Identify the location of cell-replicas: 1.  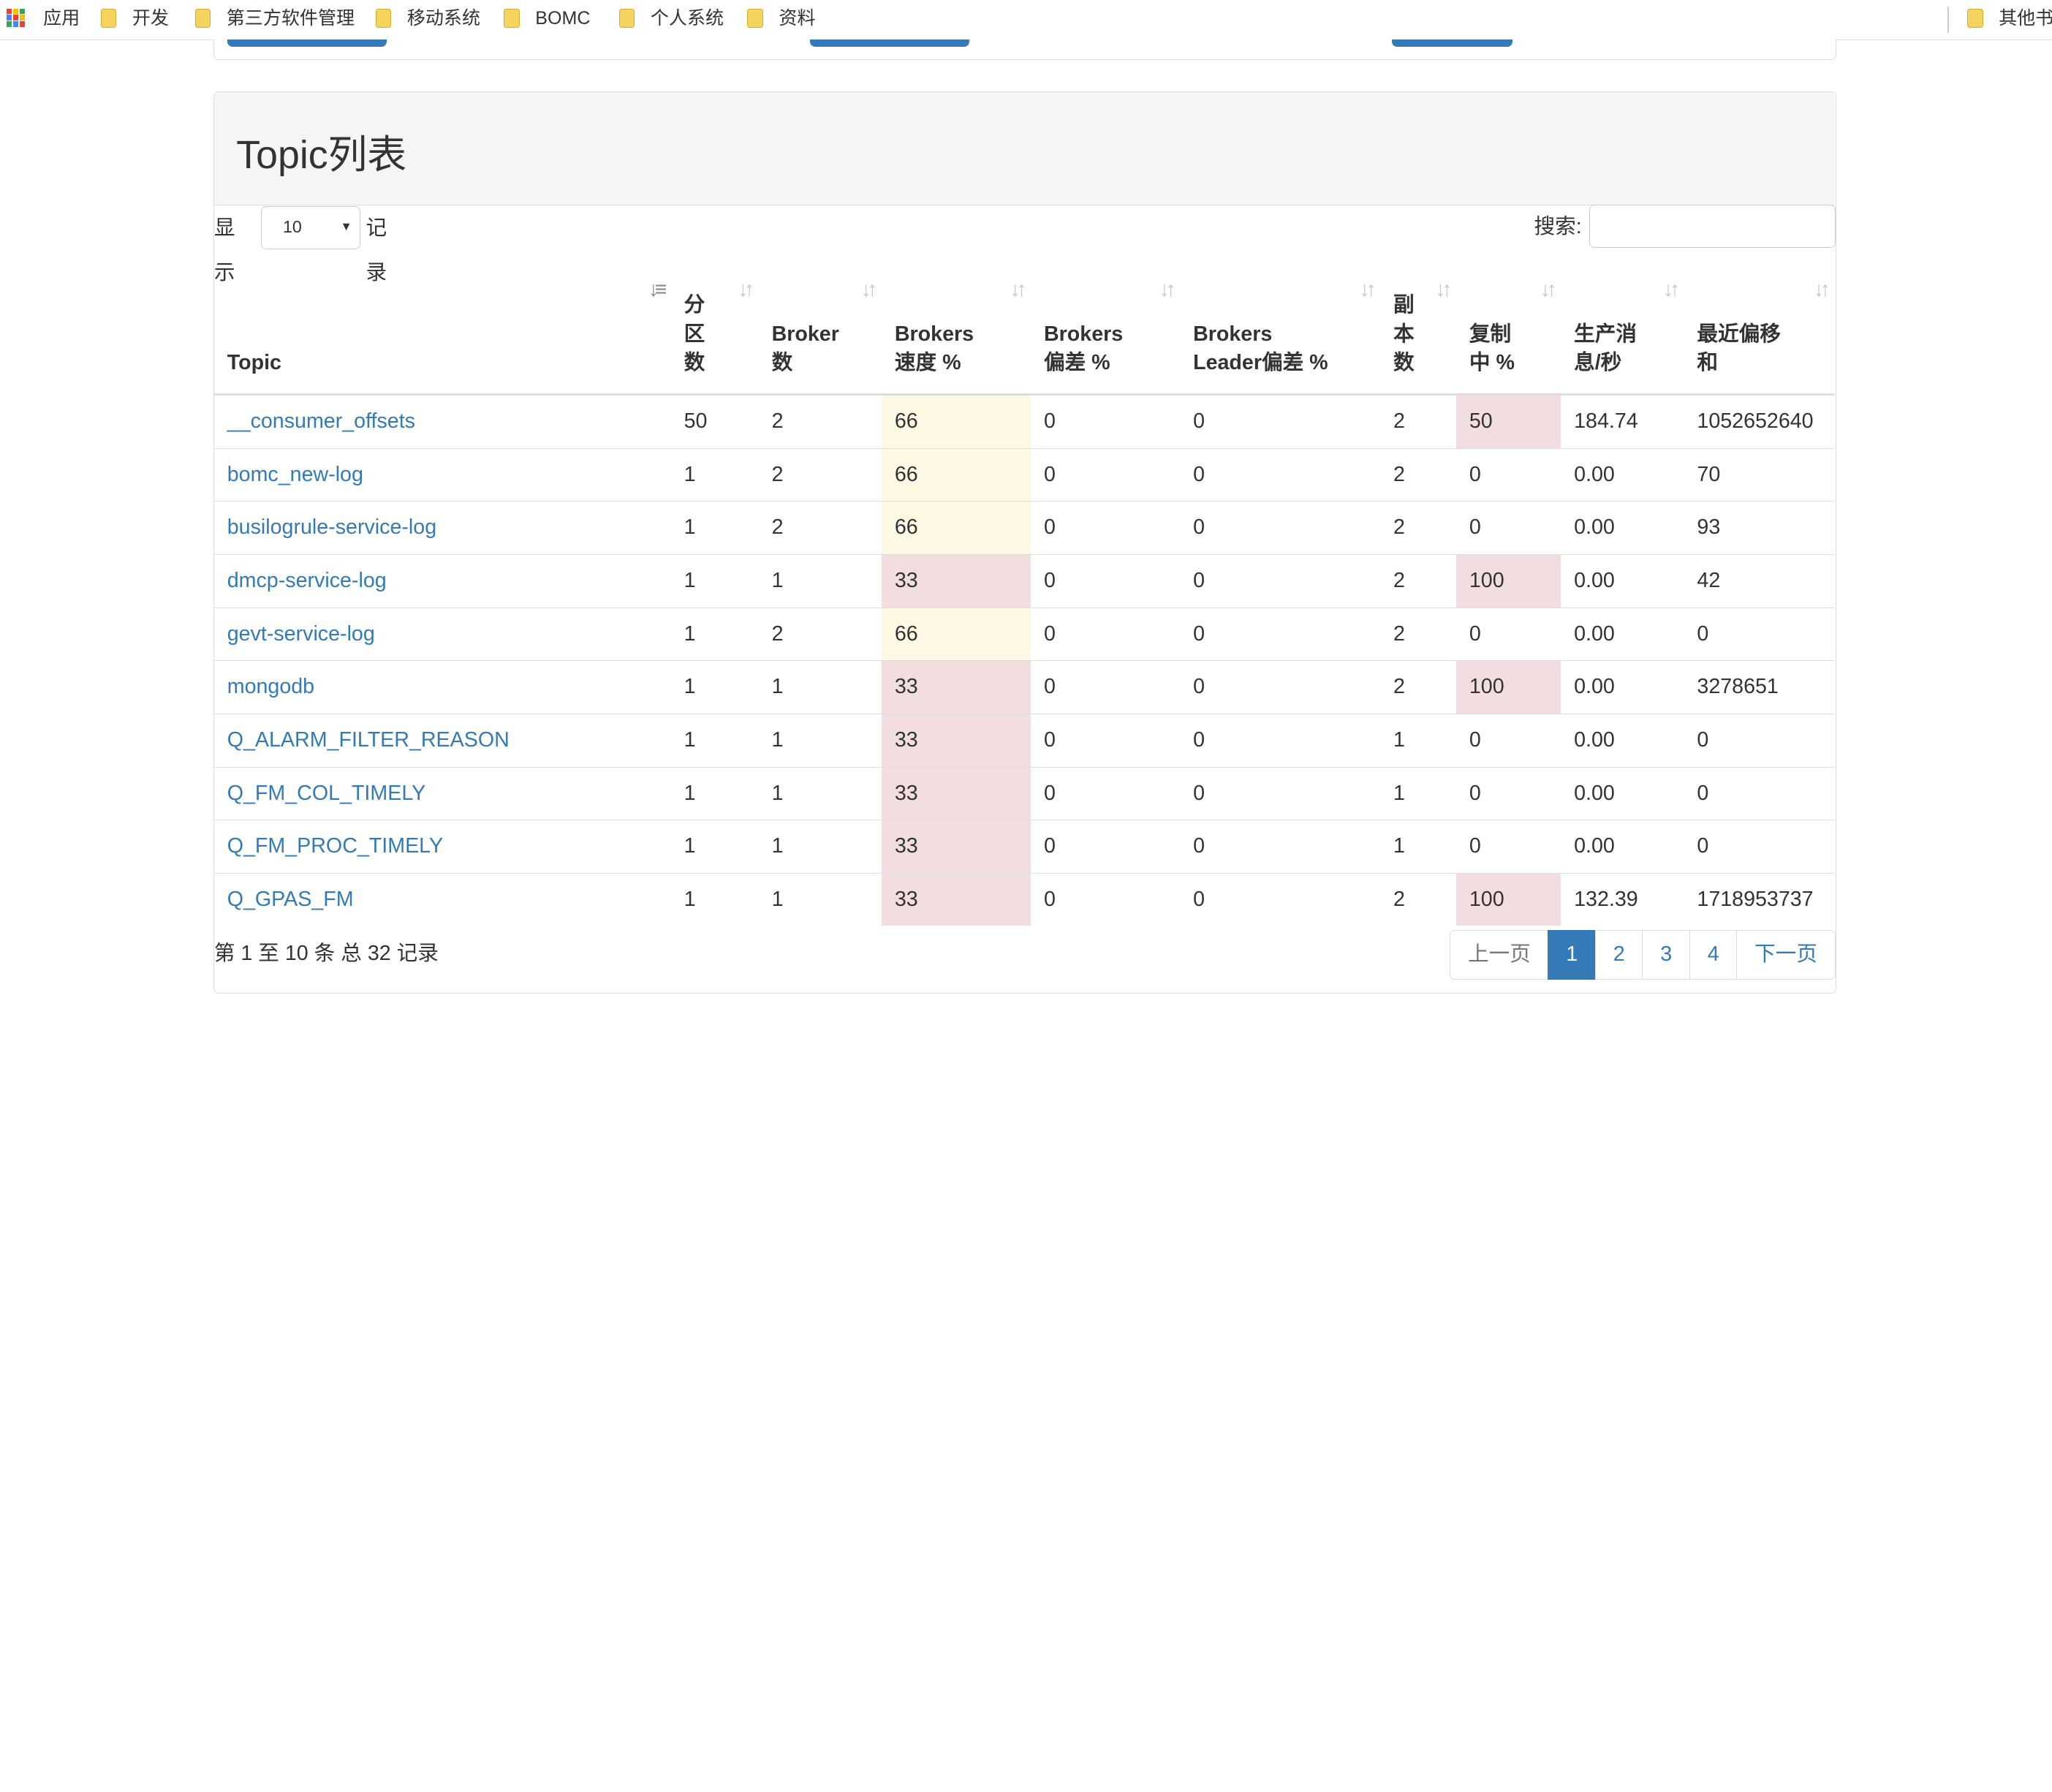
(1418, 793).